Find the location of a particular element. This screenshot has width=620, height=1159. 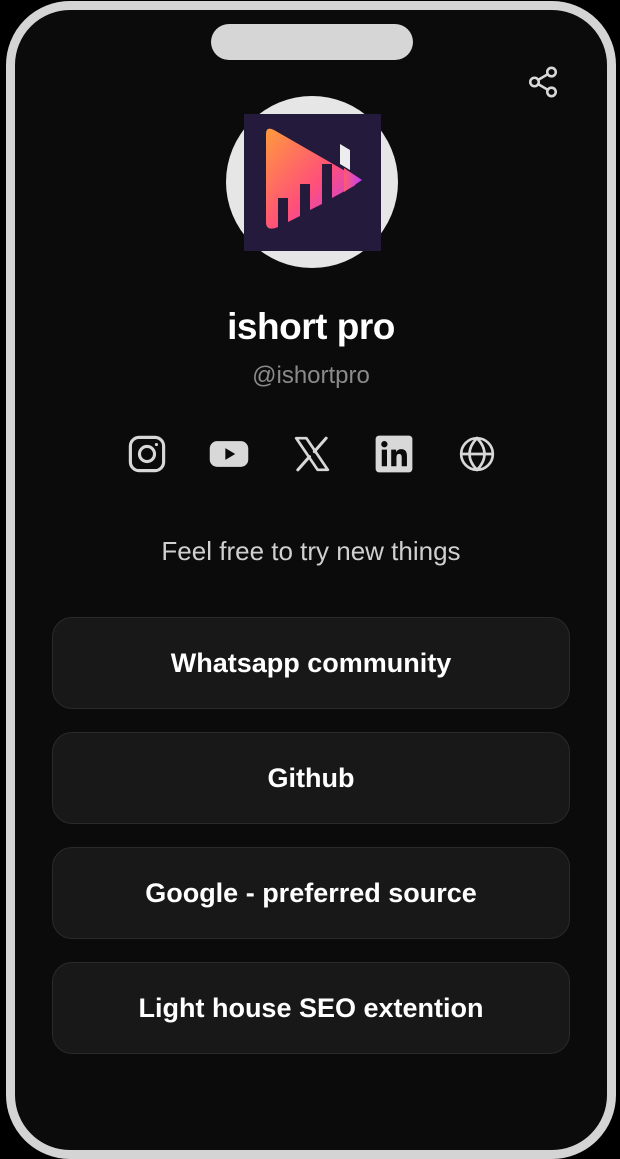

brand-logo is located at coordinates (312, 182).